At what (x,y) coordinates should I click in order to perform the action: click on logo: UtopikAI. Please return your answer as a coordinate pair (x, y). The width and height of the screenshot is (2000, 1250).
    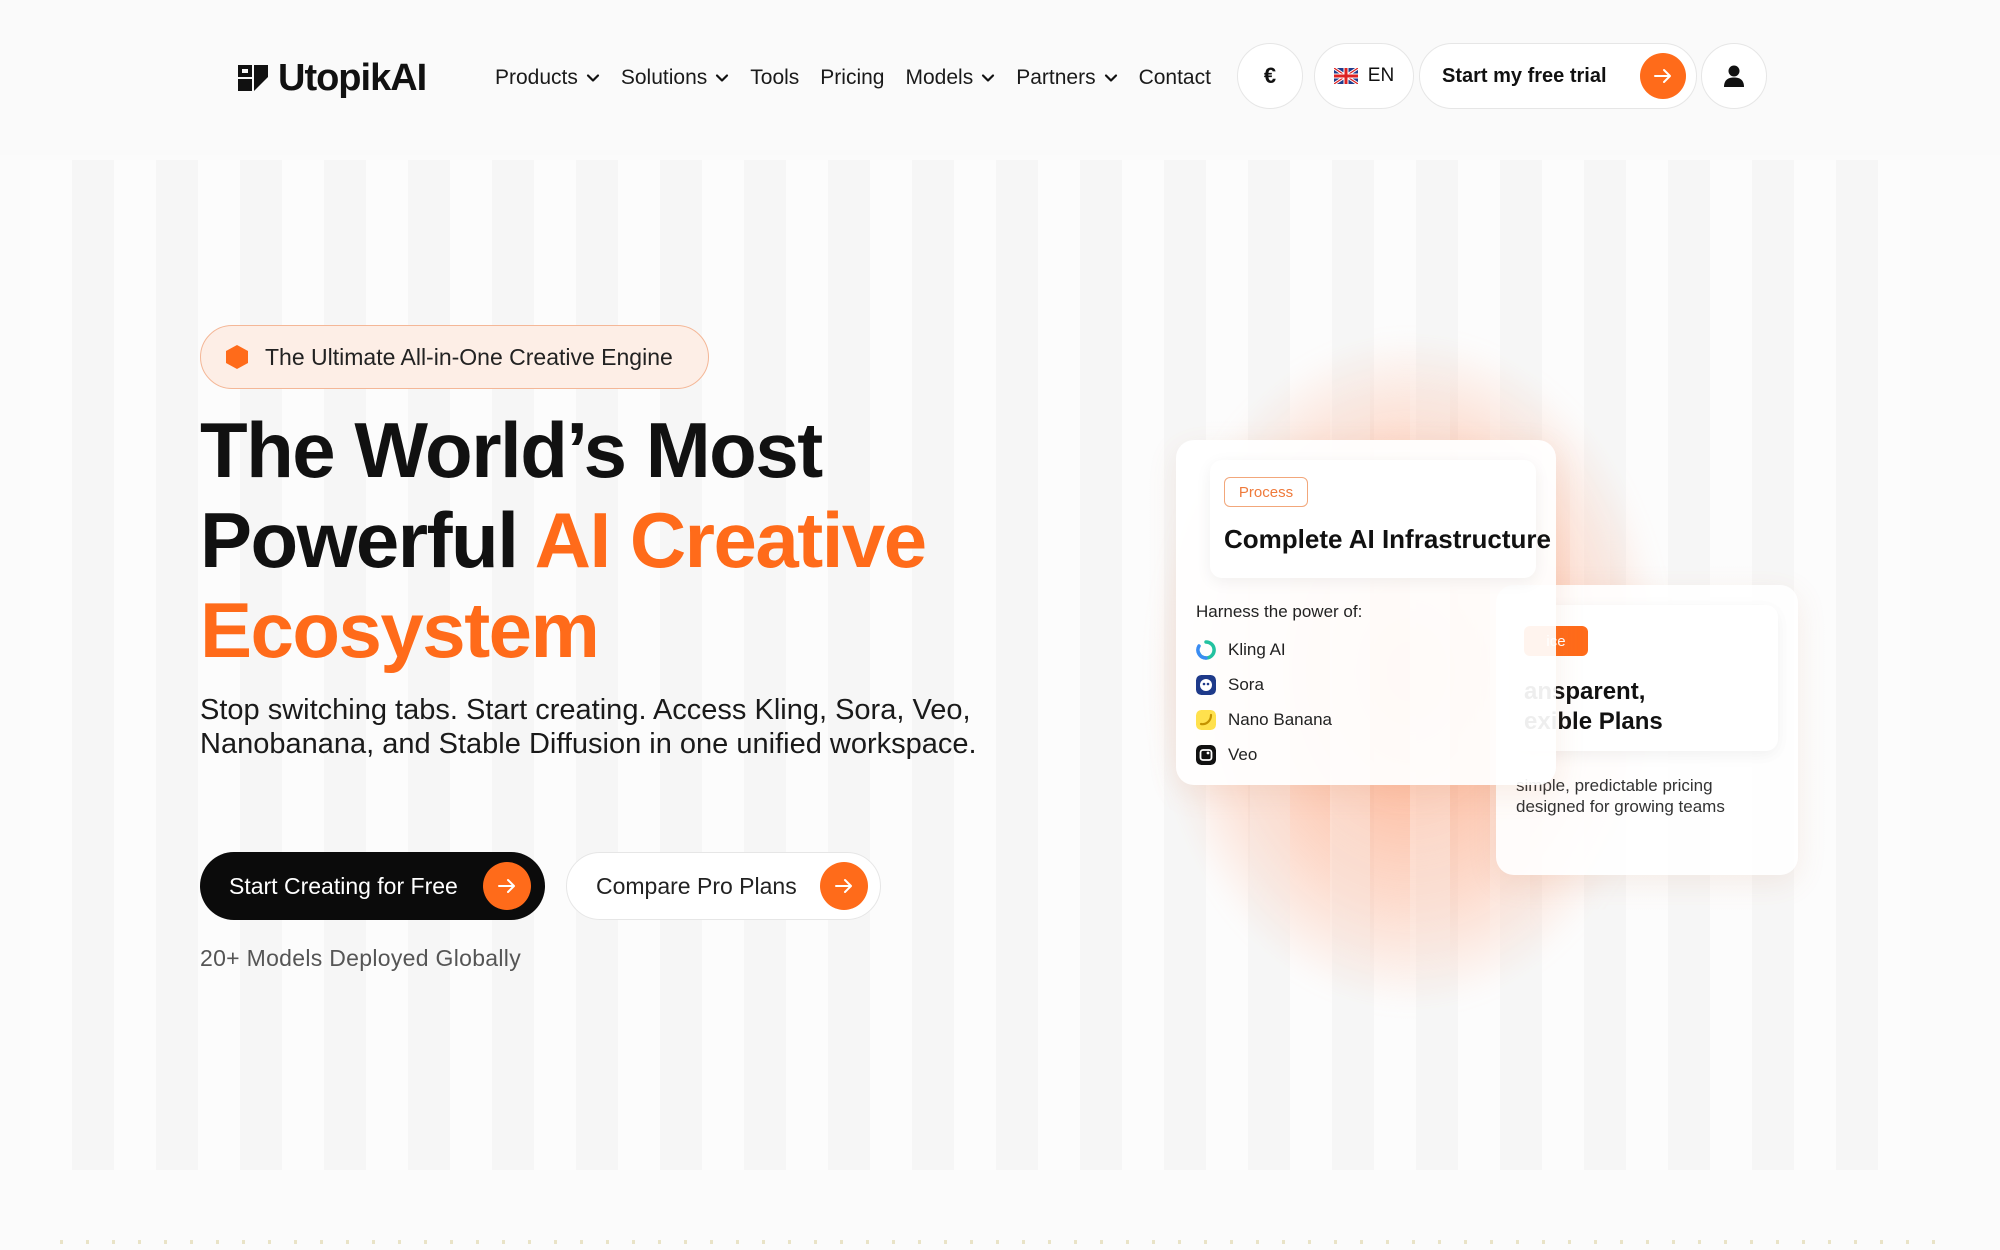
    Looking at the image, I should click on (332, 78).